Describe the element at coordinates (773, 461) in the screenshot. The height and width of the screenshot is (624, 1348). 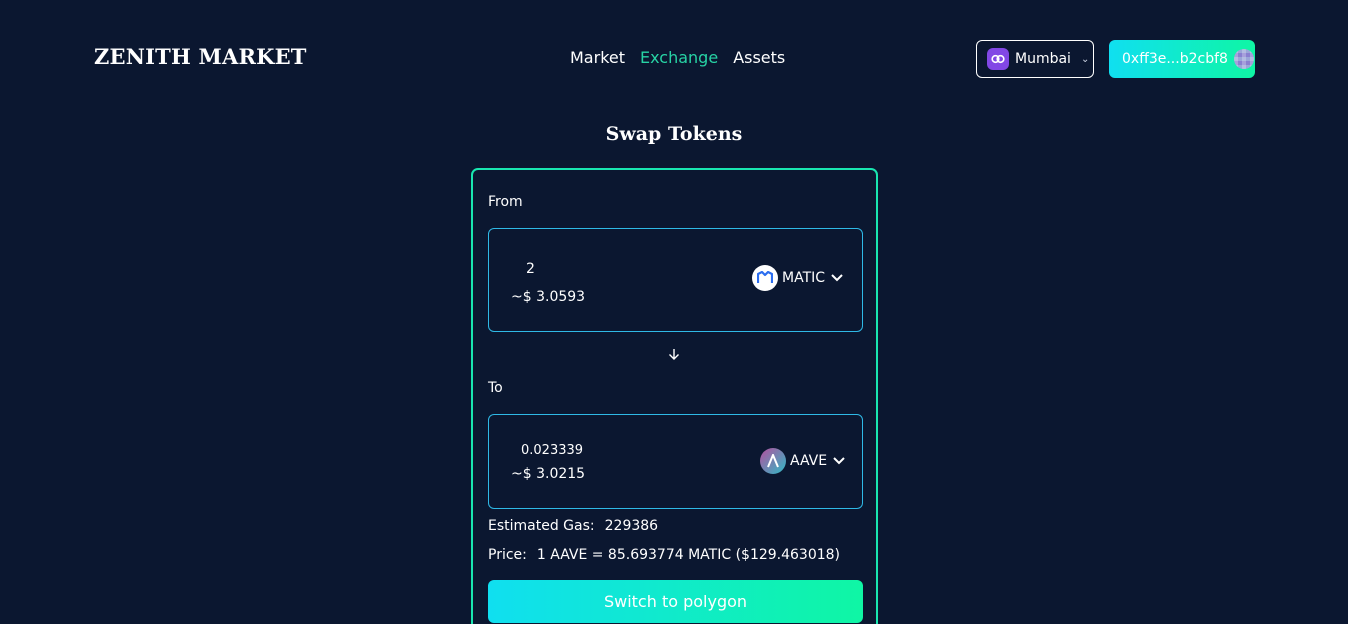
I see `aave-icon` at that location.